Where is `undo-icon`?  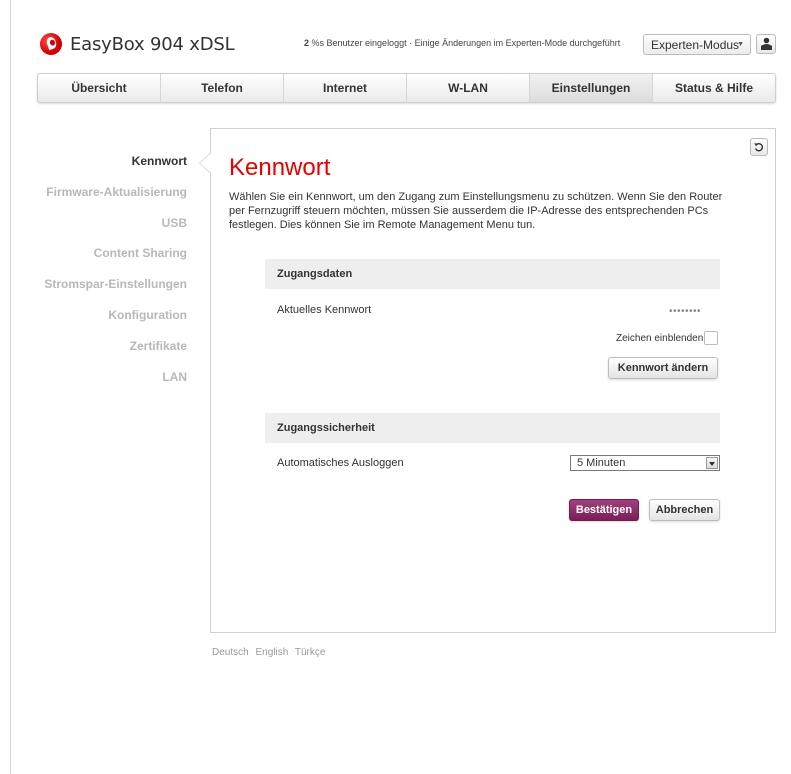
undo-icon is located at coordinates (759, 147).